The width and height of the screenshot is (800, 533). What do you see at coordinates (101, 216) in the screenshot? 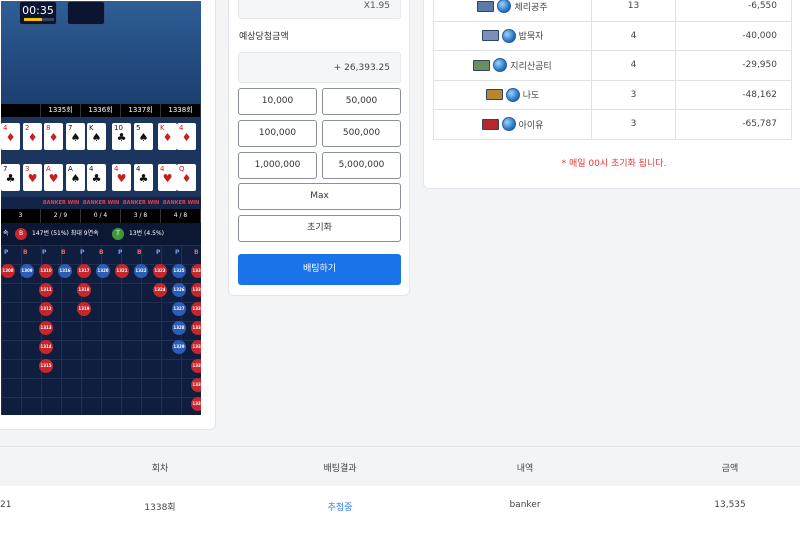
I see `score-row: 3 2 / 9 0 / 4 3 / 8 4 / 8` at bounding box center [101, 216].